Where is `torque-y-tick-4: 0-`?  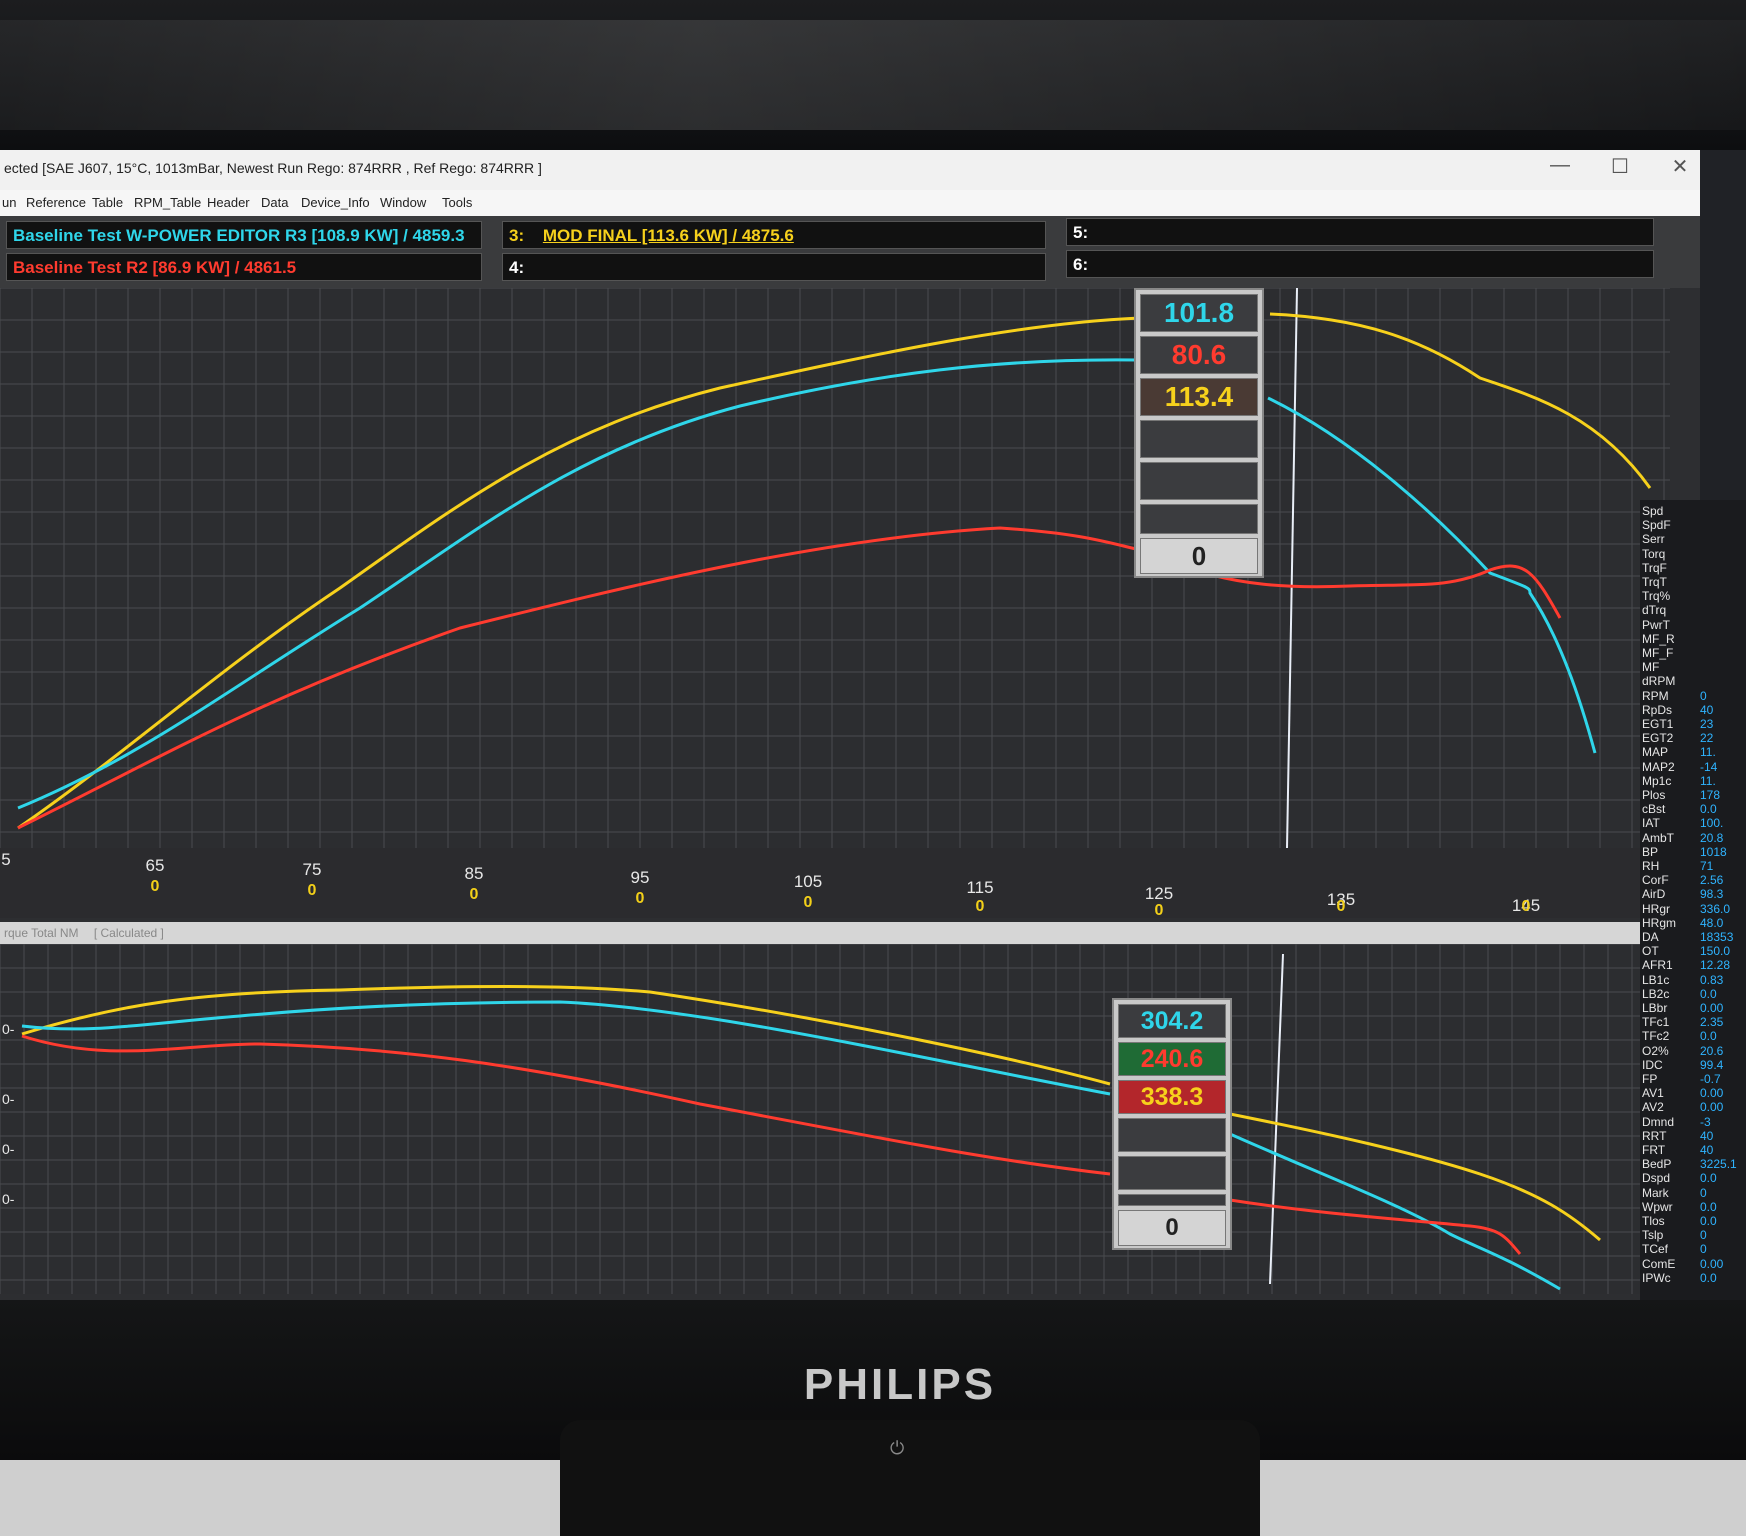
torque-y-tick-4: 0- is located at coordinates (8, 1199).